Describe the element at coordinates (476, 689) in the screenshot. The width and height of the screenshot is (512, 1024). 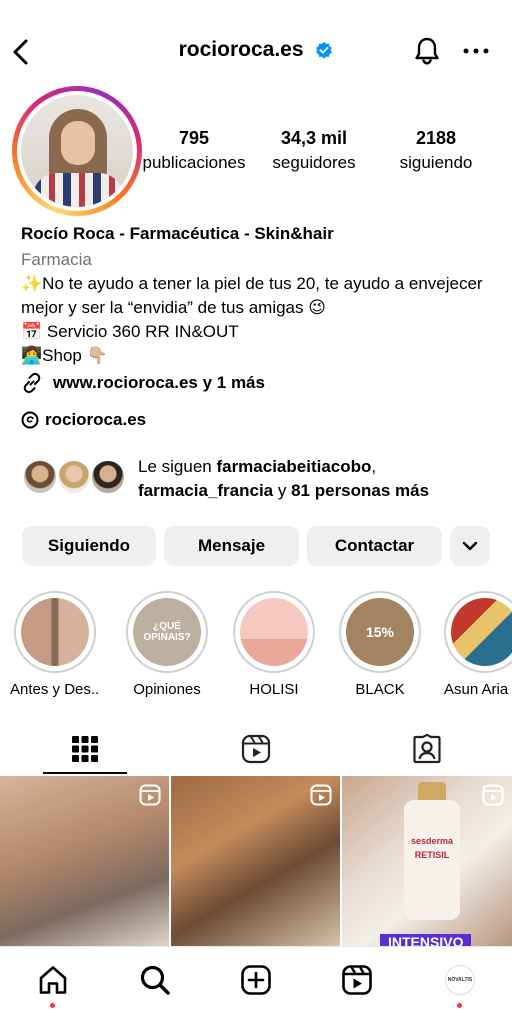
I see `highlight-label: Asun Aria` at that location.